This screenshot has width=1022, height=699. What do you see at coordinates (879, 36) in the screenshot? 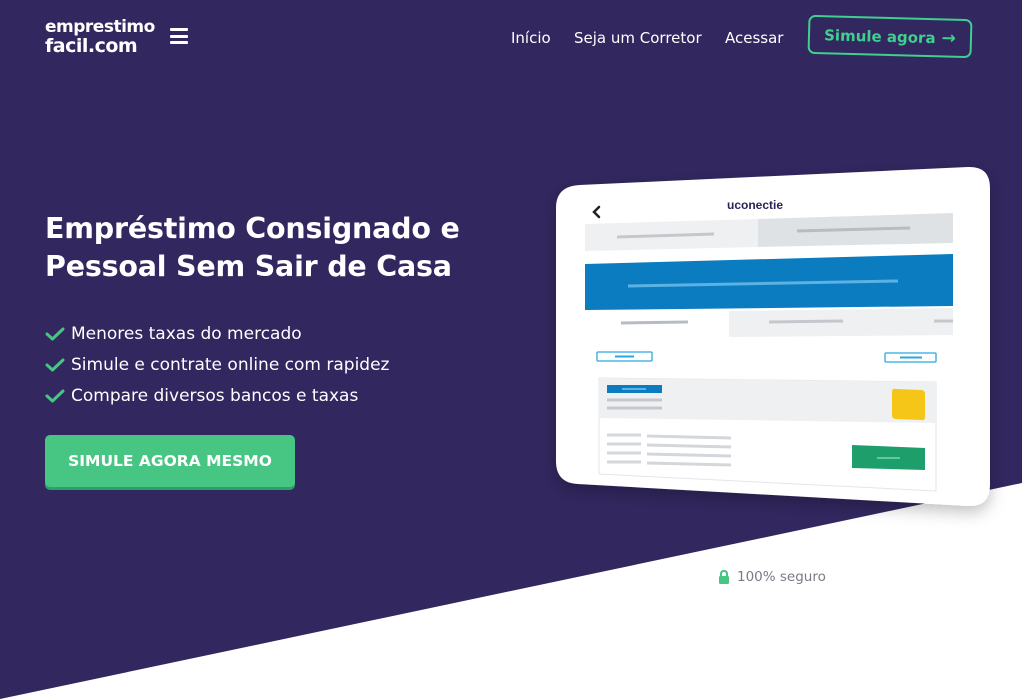
I see `simule-agora-label: Simule agora` at bounding box center [879, 36].